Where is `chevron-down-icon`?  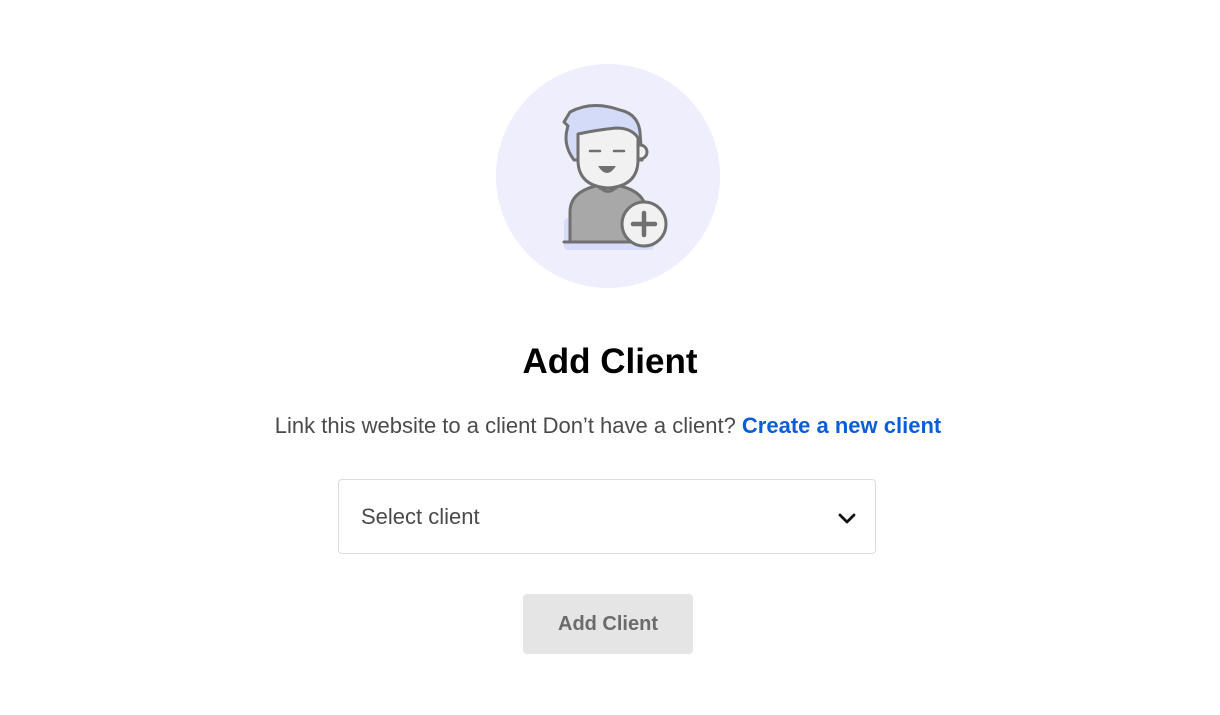
chevron-down-icon is located at coordinates (847, 520).